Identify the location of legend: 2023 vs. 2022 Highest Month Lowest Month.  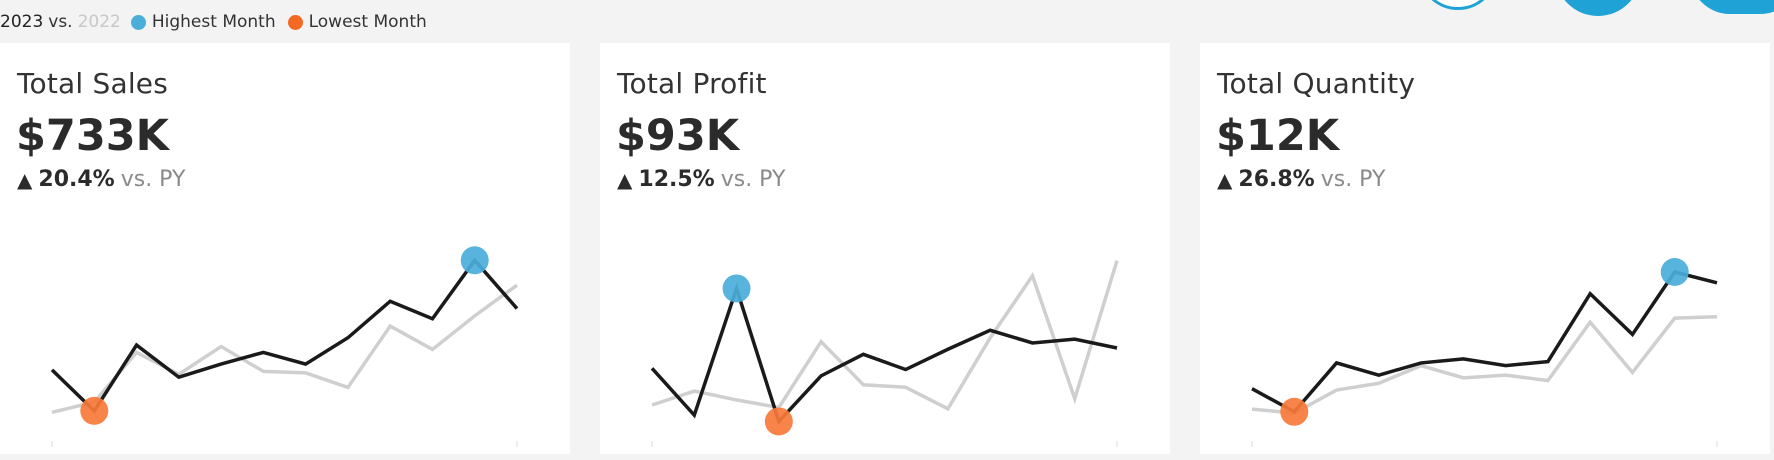
(219, 22).